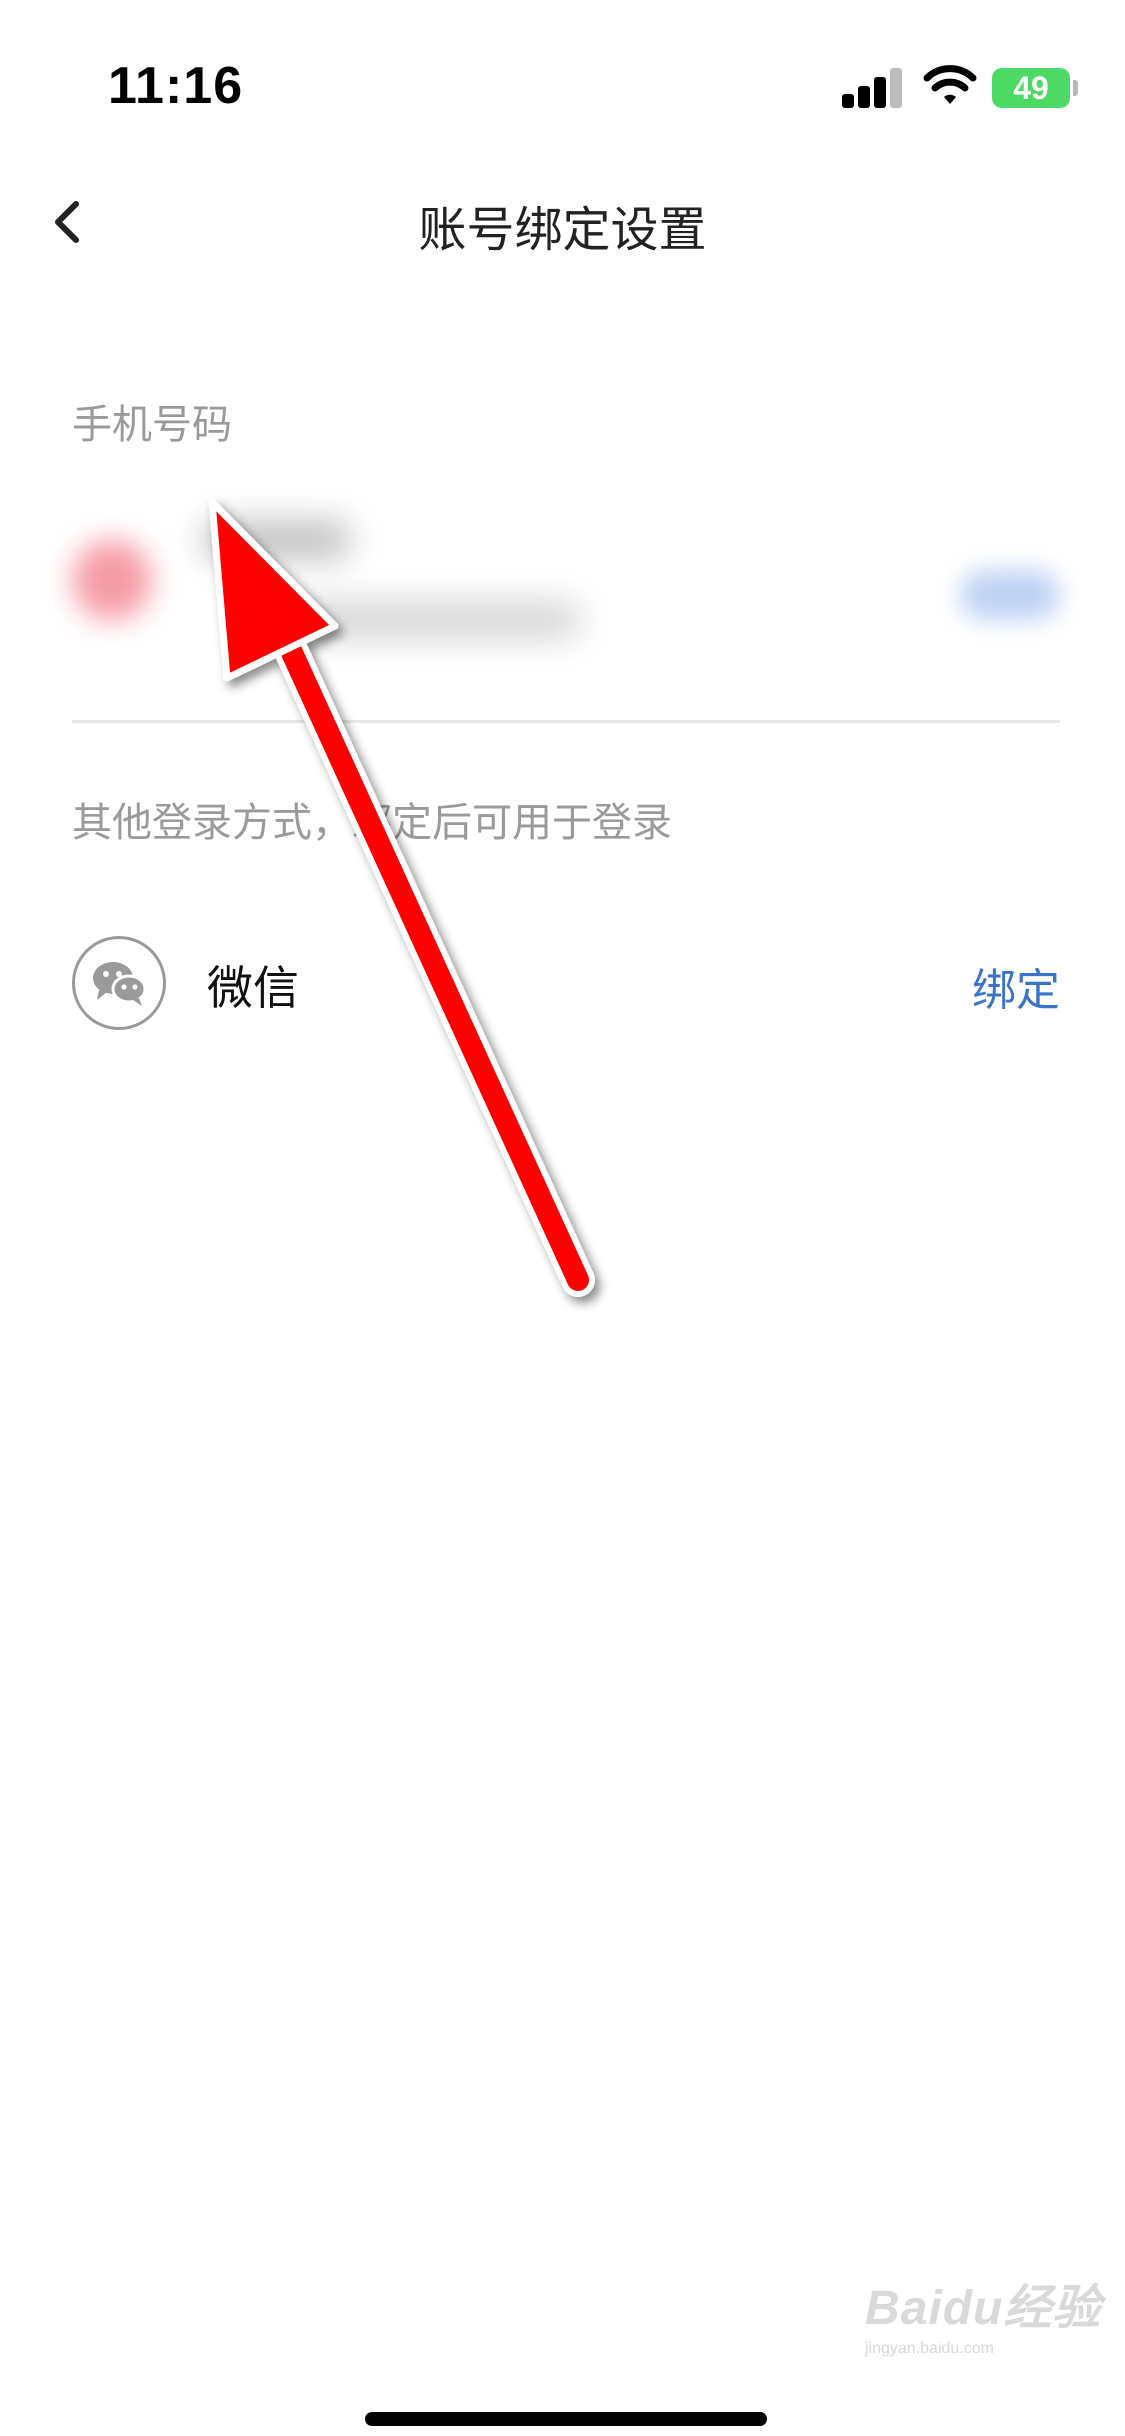 This screenshot has height=2436, width=1125. Describe the element at coordinates (929, 2348) in the screenshot. I see `watermark-site: jingyan.baidu.com` at that location.